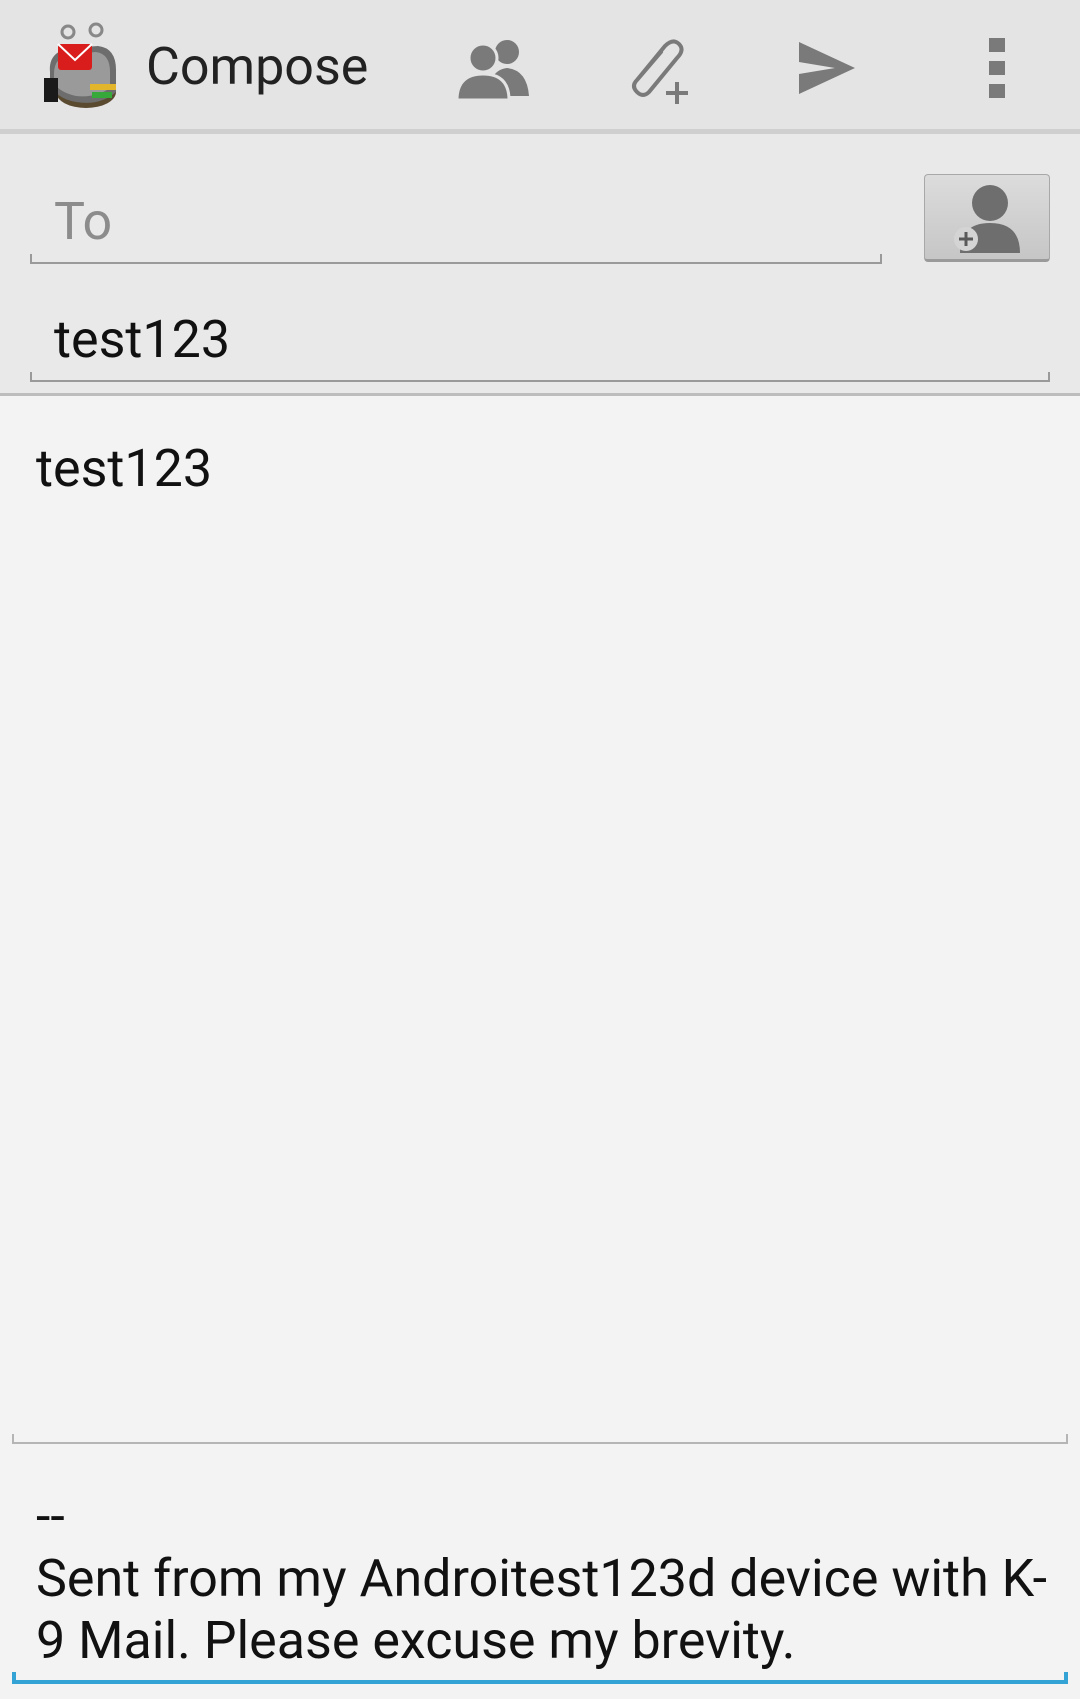 The height and width of the screenshot is (1699, 1080). I want to click on signature-focus-underline, so click(540, 1678).